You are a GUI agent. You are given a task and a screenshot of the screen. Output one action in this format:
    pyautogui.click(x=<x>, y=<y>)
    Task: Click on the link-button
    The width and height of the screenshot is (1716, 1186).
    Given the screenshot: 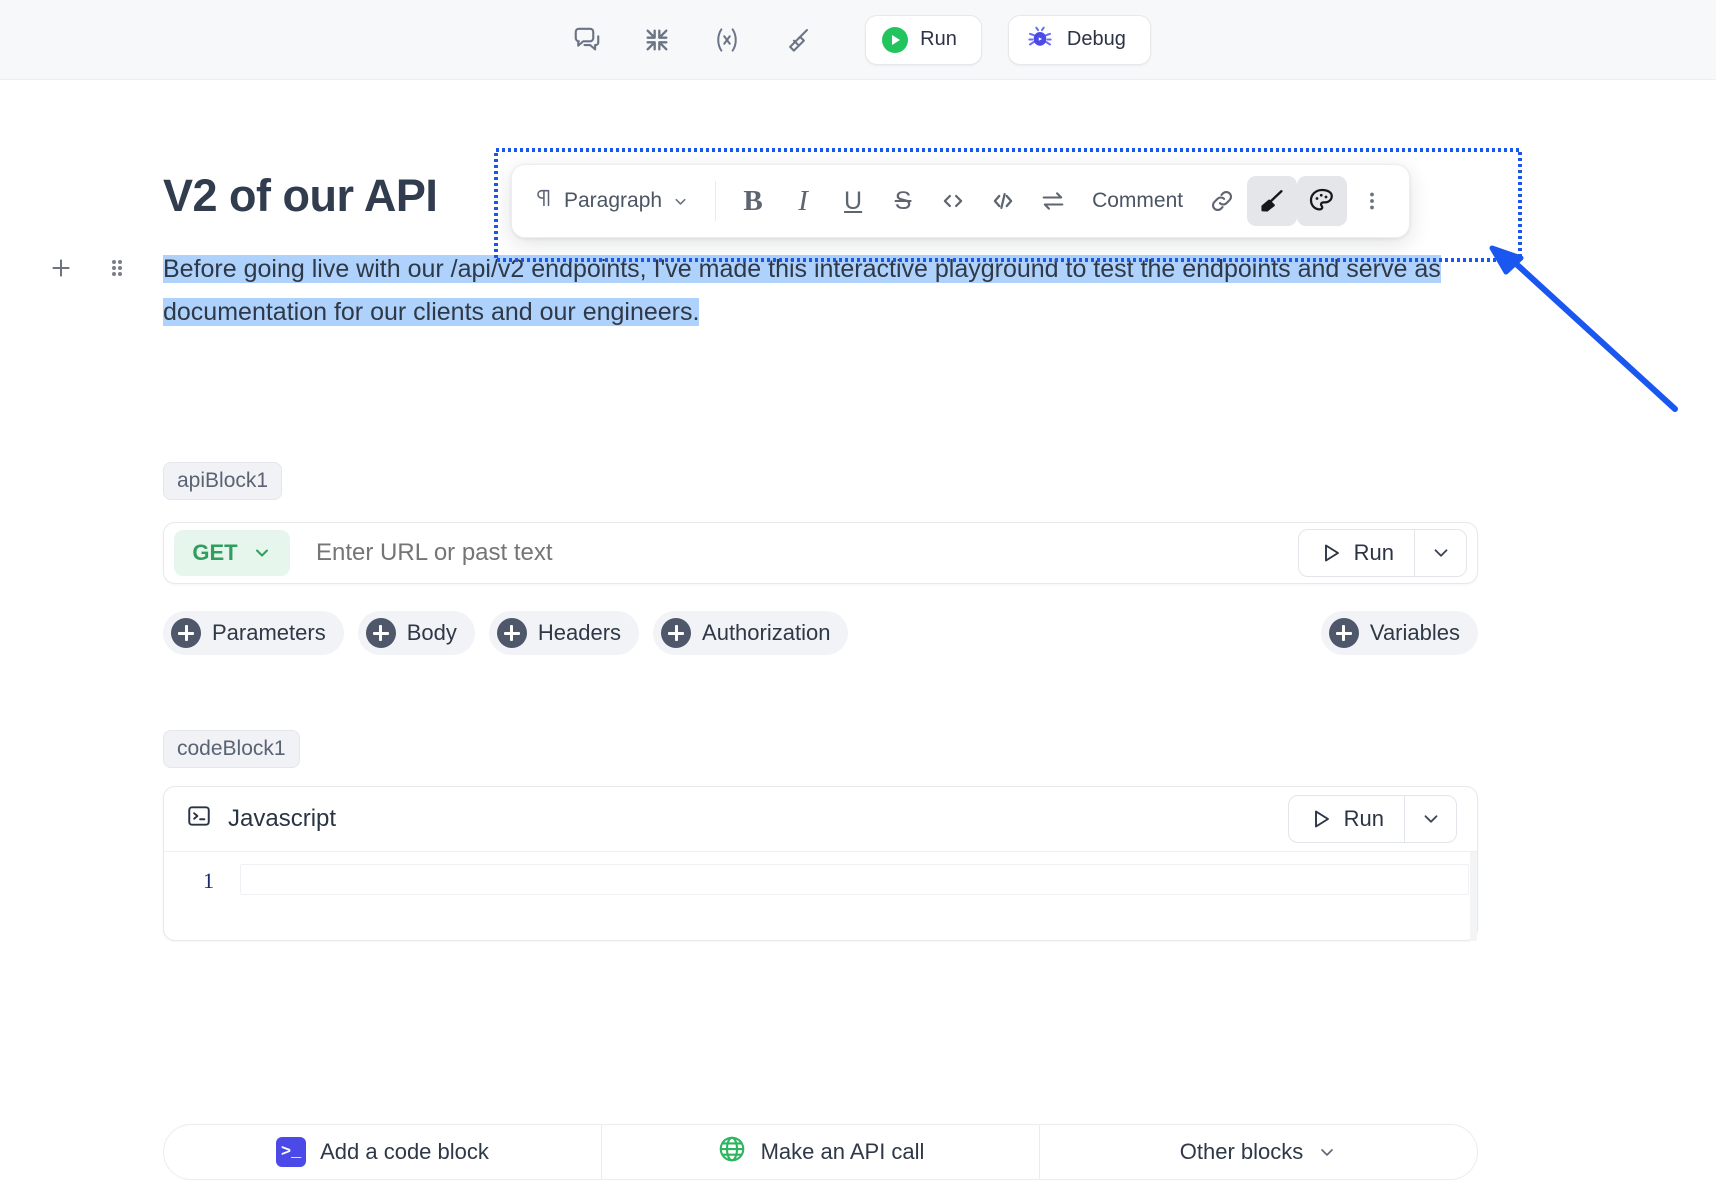 What is the action you would take?
    pyautogui.click(x=1222, y=201)
    